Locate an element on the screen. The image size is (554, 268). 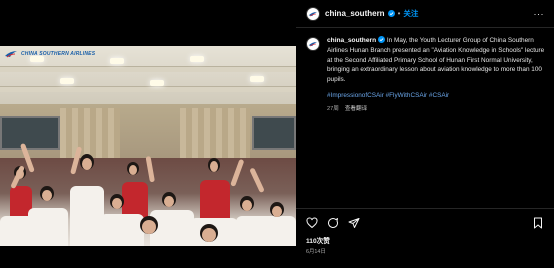
caption-age: 27周 is located at coordinates (333, 108).